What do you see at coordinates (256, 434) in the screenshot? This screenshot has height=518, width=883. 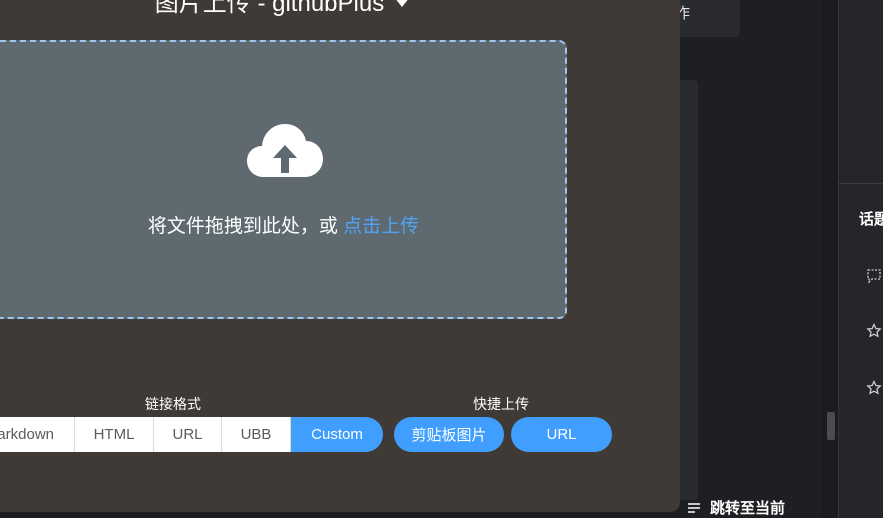 I see `format-ubb-button: UBB` at bounding box center [256, 434].